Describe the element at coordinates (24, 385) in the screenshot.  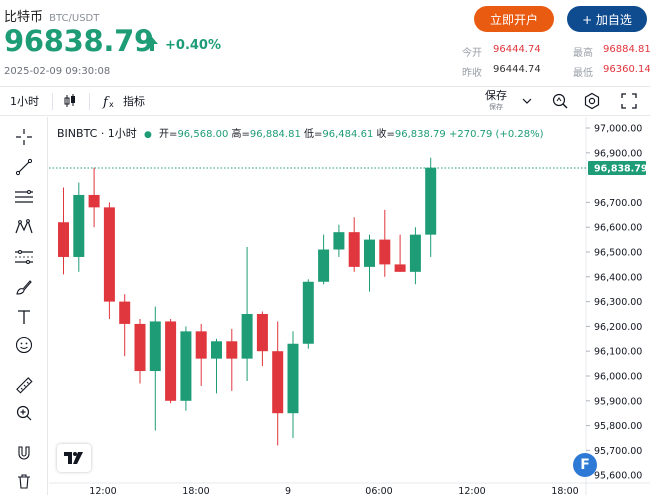
I see `ruler-icon` at that location.